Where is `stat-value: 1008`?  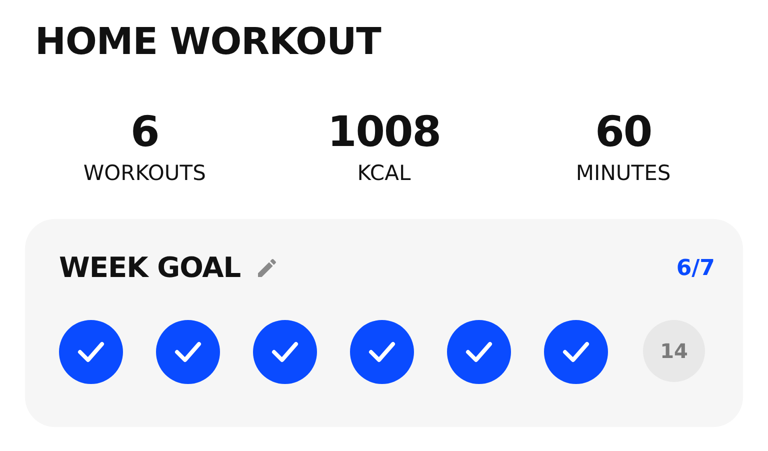 stat-value: 1008 is located at coordinates (384, 132).